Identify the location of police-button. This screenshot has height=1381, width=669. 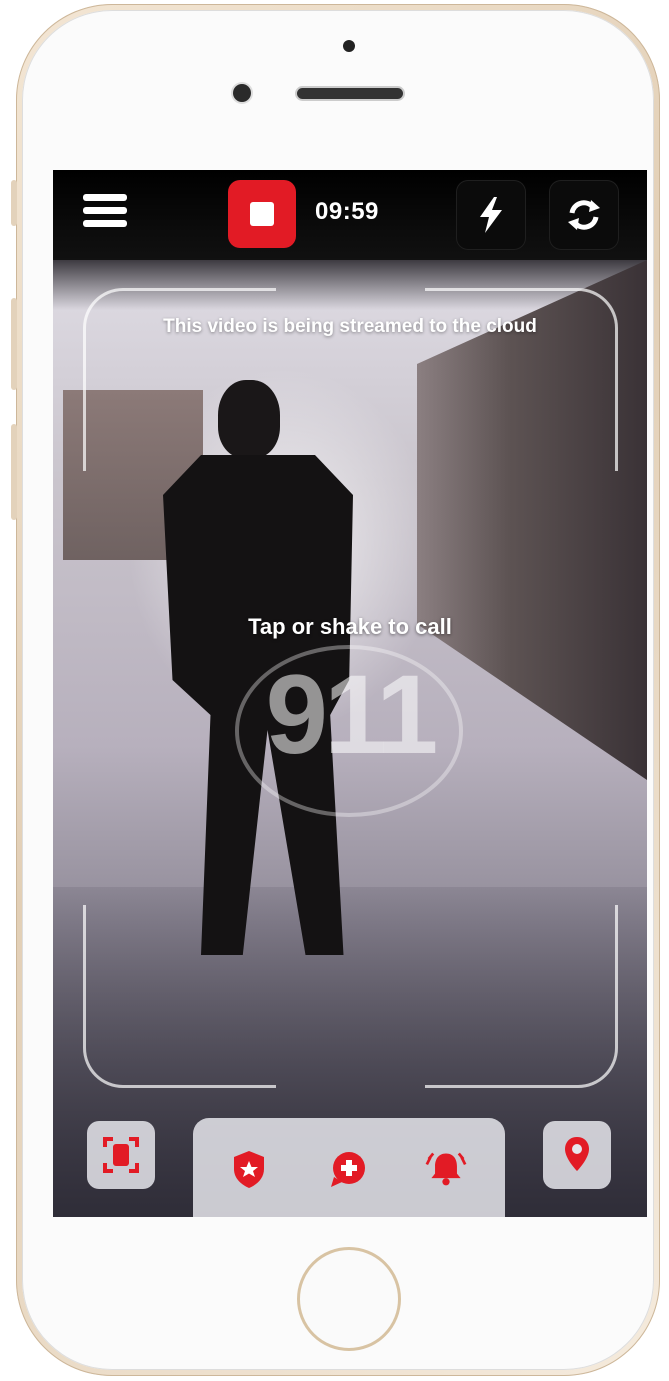
(249, 1169).